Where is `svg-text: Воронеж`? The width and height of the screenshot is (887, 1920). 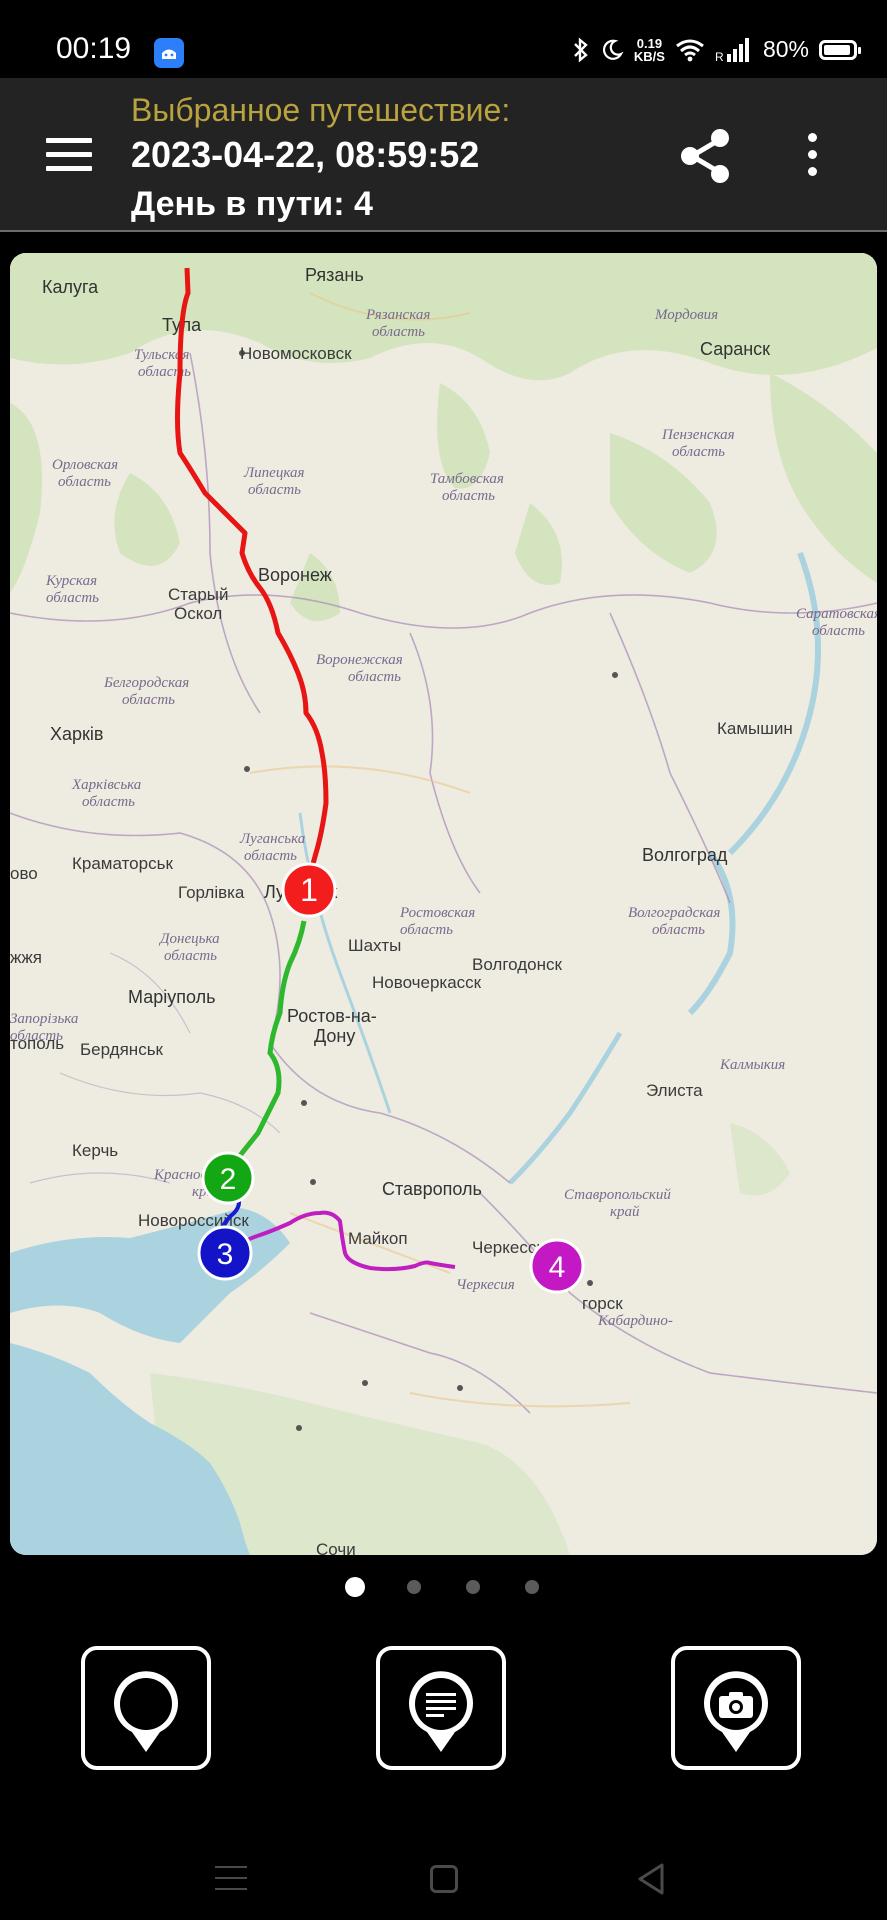
svg-text: Воронеж is located at coordinates (295, 575).